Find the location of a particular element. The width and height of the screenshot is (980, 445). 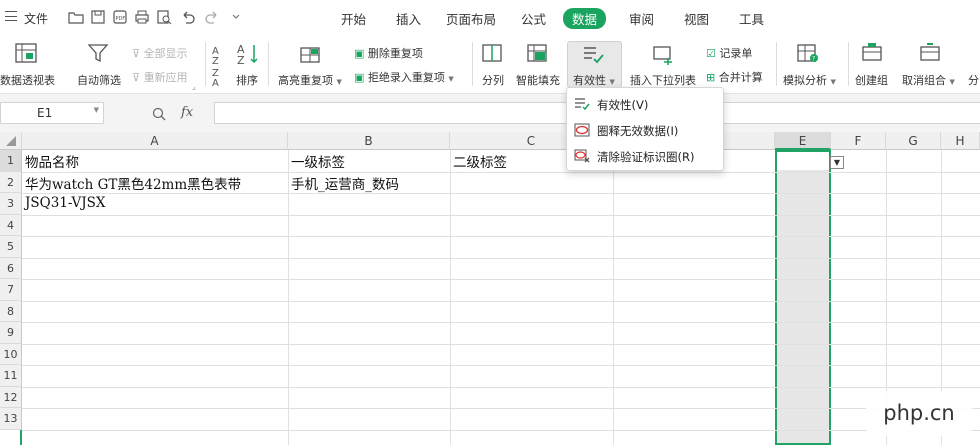

tab-insert: 插入 is located at coordinates (408, 18).